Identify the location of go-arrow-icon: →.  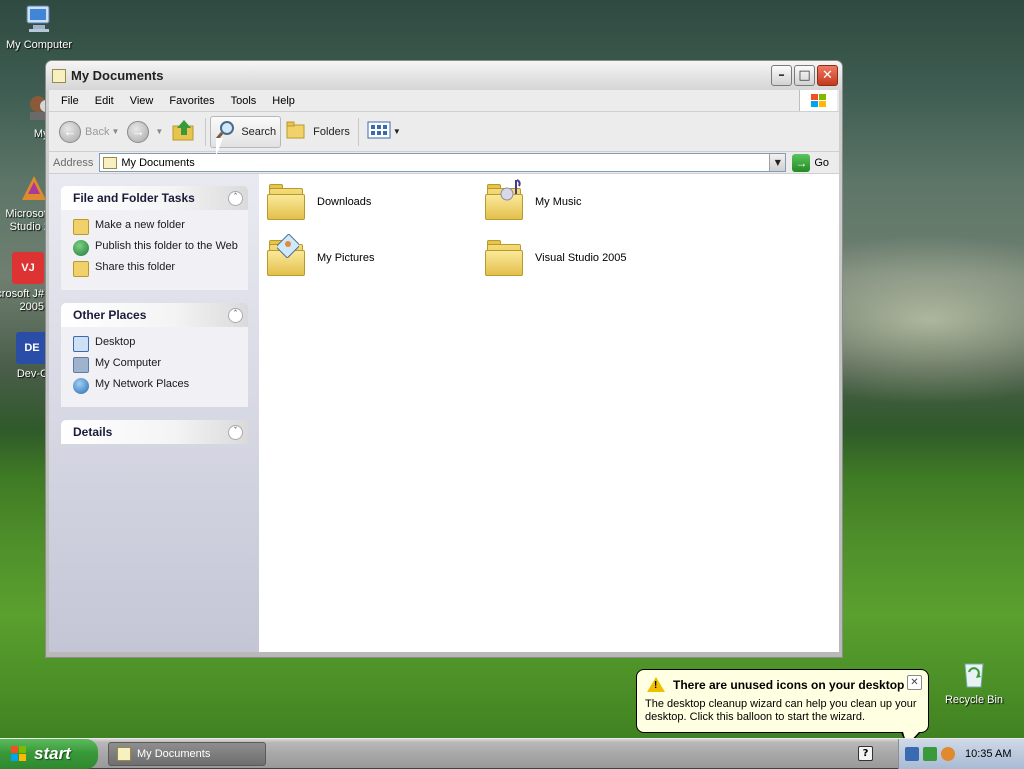
(801, 162).